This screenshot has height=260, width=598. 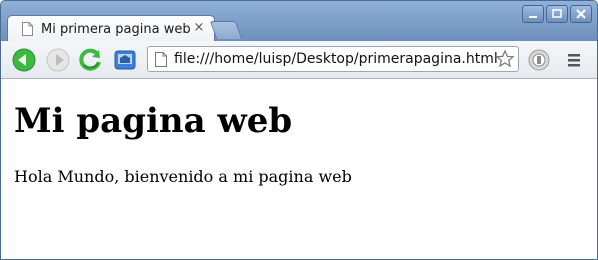 I want to click on tab-close-icon: ×, so click(x=199, y=28).